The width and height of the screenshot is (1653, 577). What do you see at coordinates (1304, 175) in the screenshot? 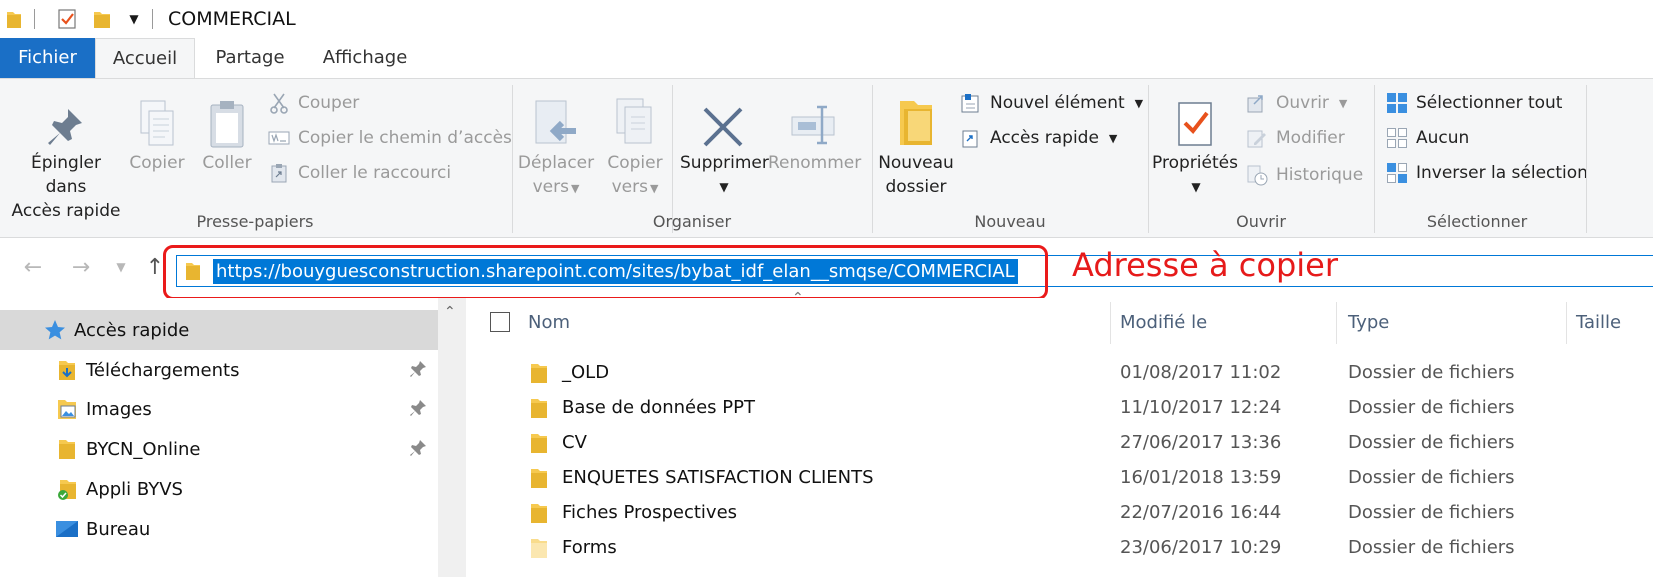
I see `history-button: Historique` at bounding box center [1304, 175].